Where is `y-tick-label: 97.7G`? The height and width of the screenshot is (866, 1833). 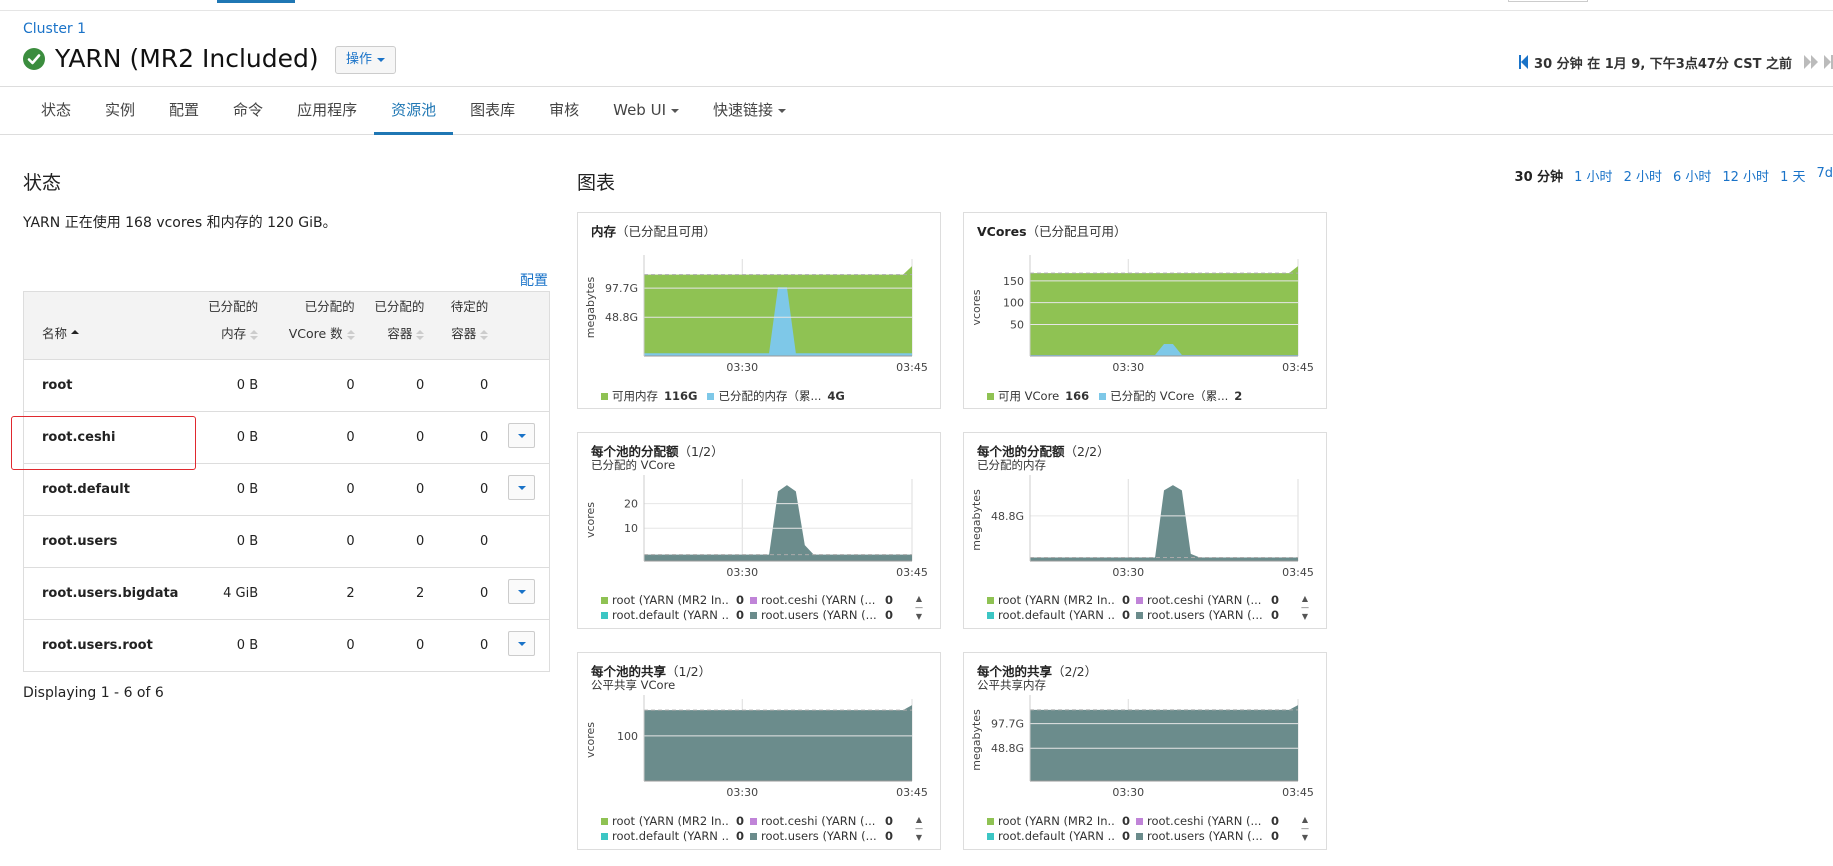
y-tick-label: 97.7G is located at coordinates (1007, 724).